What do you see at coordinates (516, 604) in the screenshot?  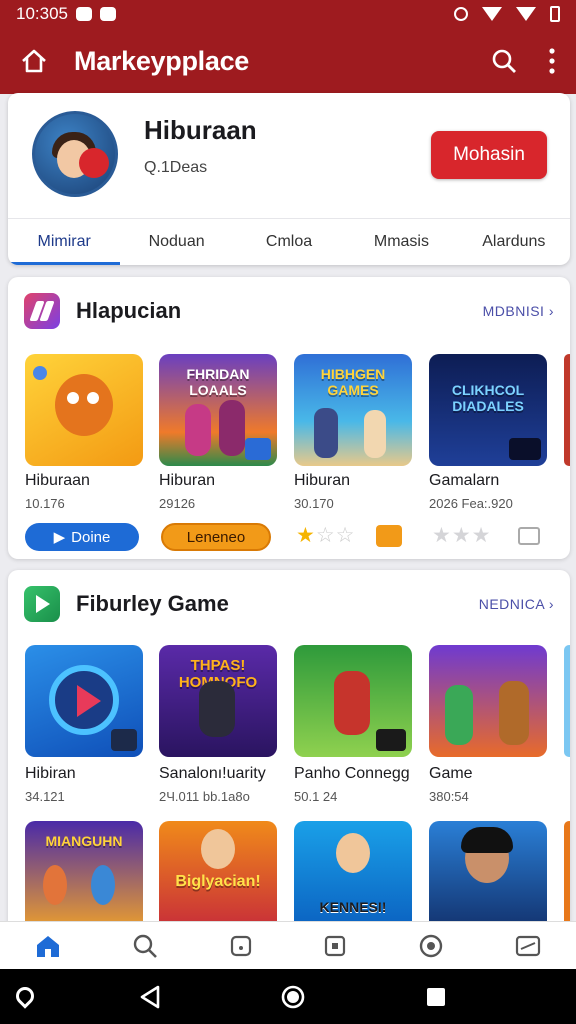 I see `see-more-link: NEDNICA ›` at bounding box center [516, 604].